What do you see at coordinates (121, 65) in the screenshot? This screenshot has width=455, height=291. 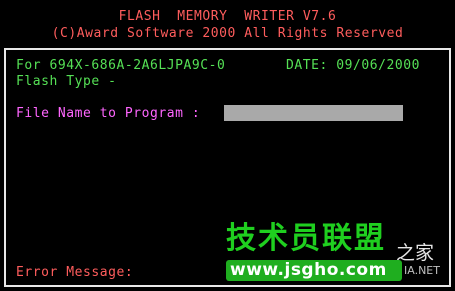 I see `bios-id-label: For 694X-686A-2A6LJPA9C-0` at bounding box center [121, 65].